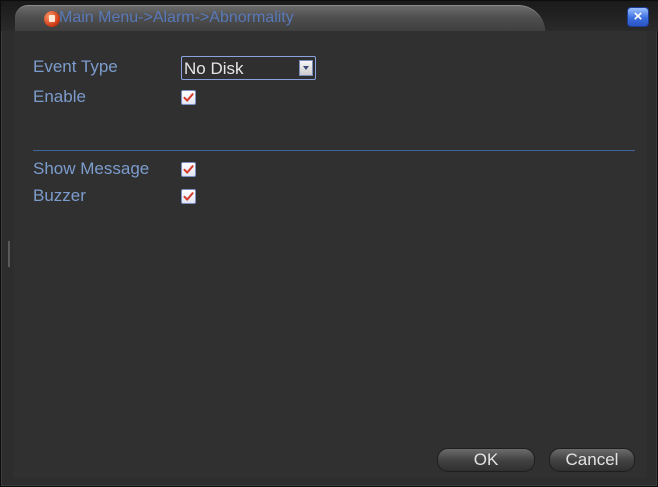  Describe the element at coordinates (329, 16) in the screenshot. I see `title-bar: Main Menu->Alarm->Abnormality ×` at that location.